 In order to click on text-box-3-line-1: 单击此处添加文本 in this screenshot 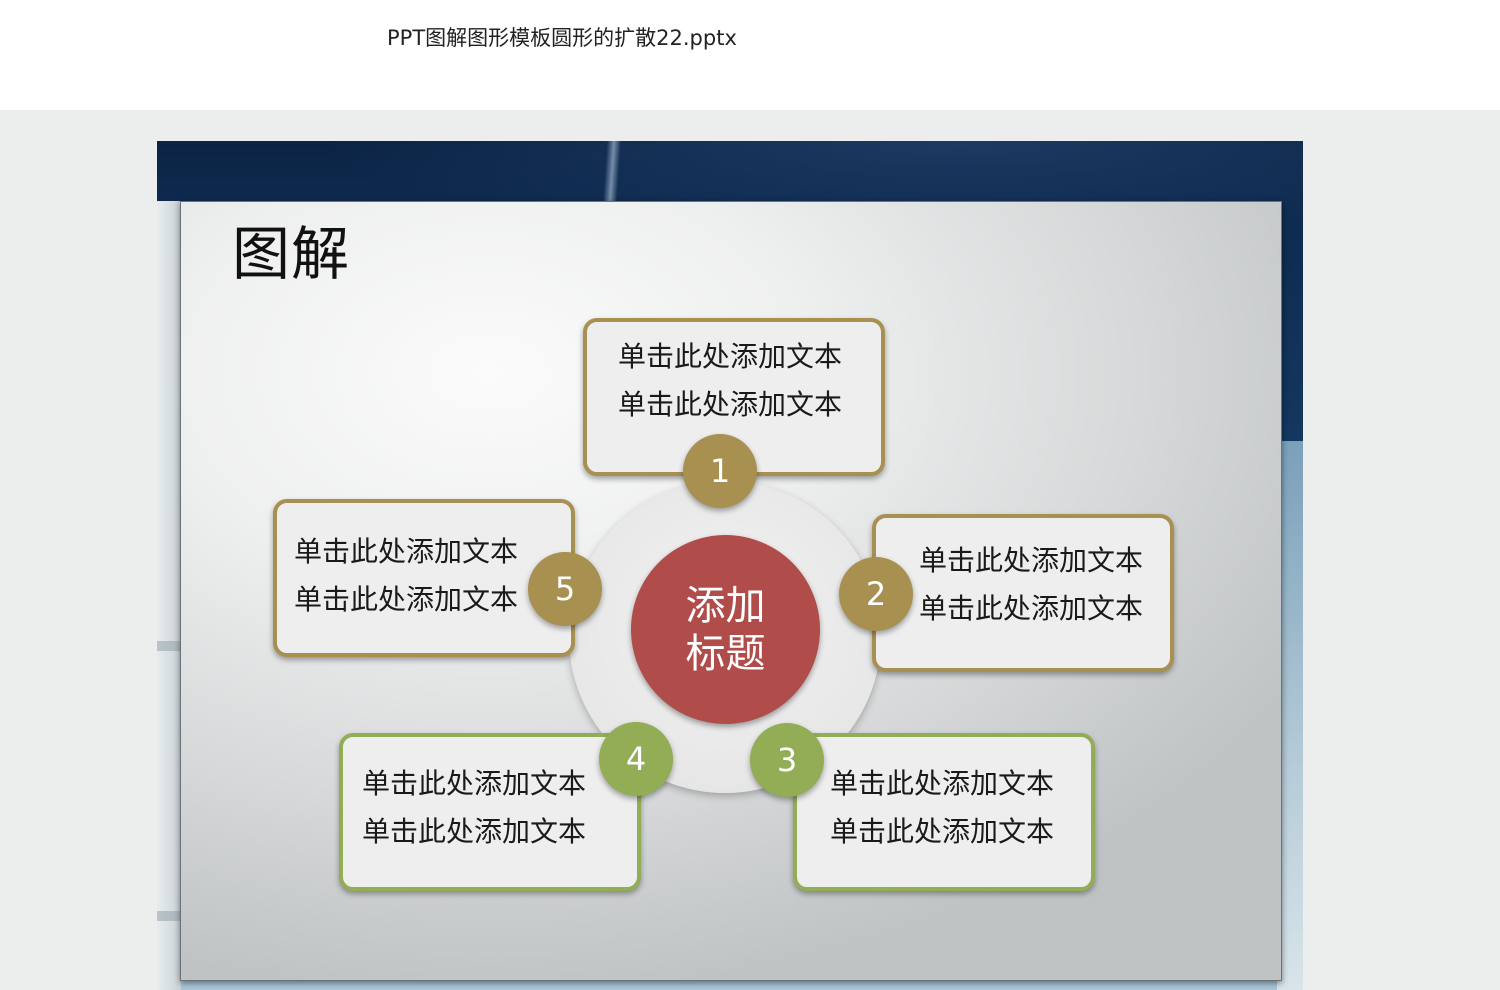, I will do `click(942, 784)`.